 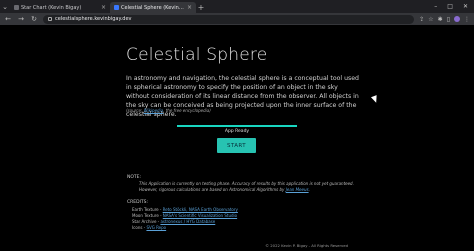 I want to click on window-controls: – □ ✕, so click(x=454, y=6).